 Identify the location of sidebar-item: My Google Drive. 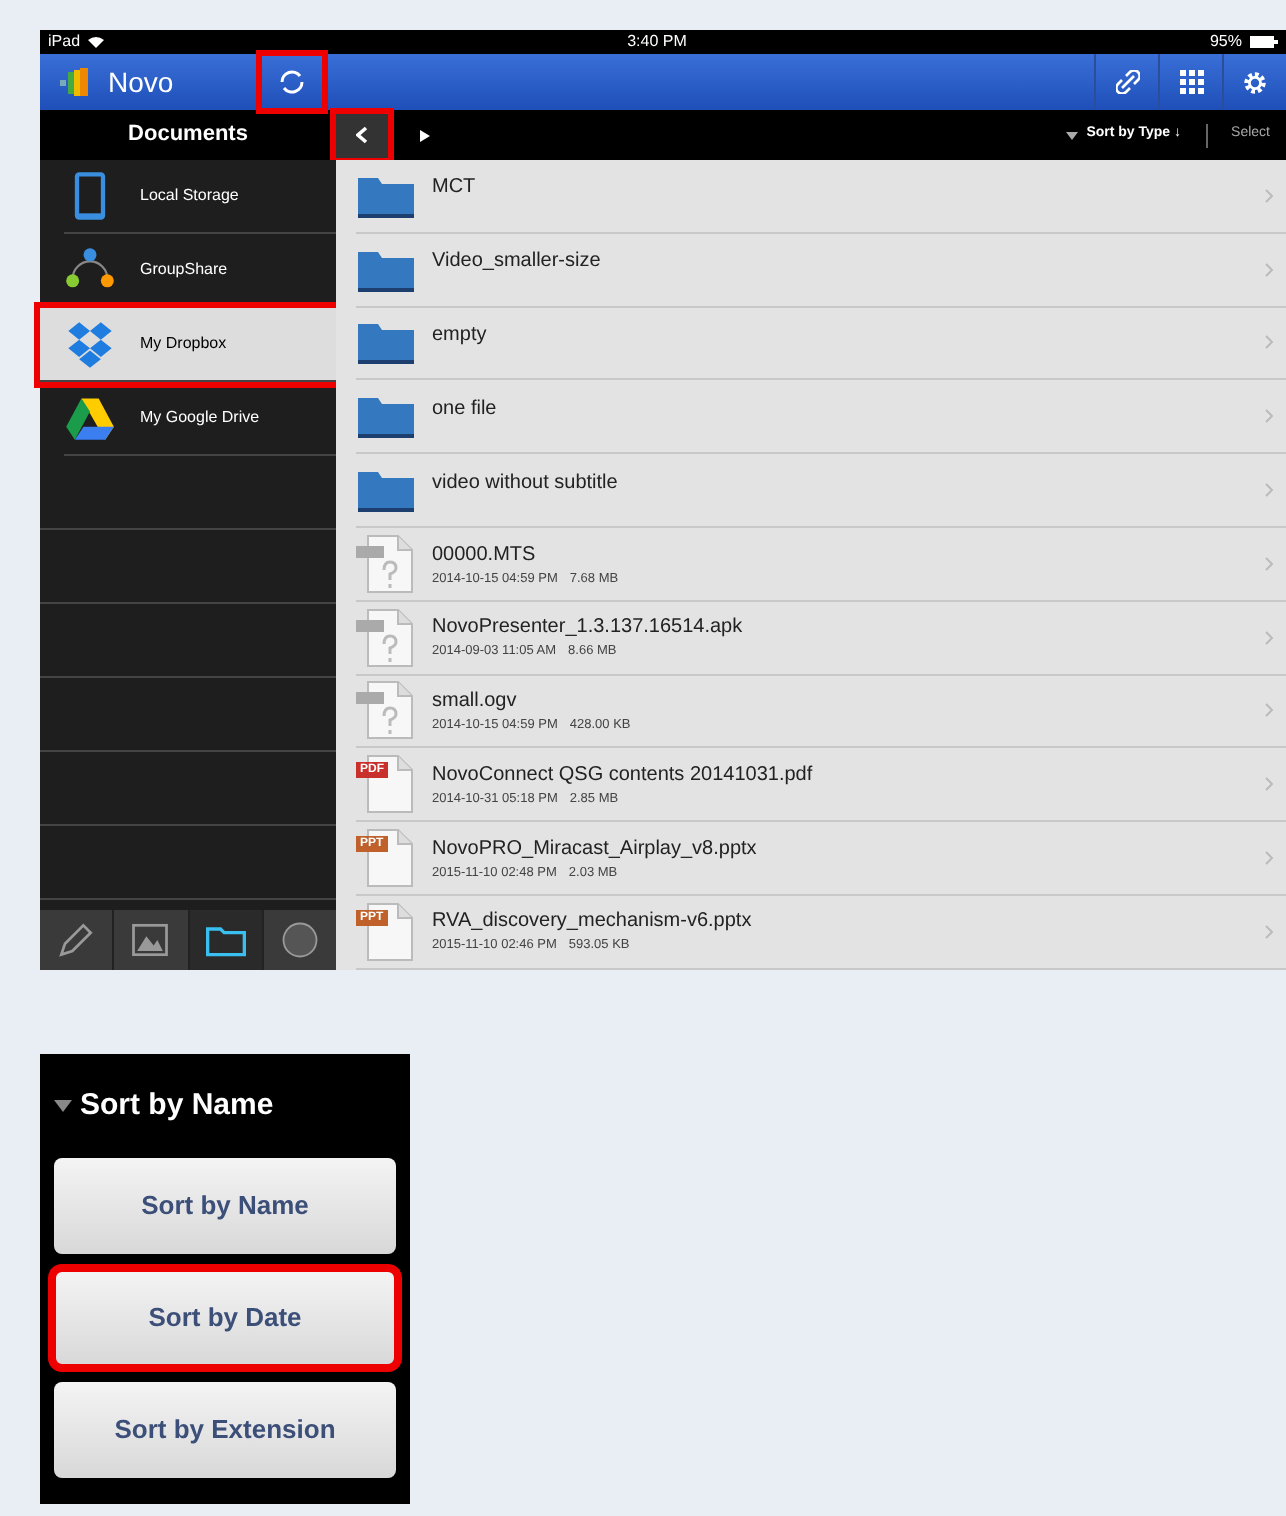
(200, 419).